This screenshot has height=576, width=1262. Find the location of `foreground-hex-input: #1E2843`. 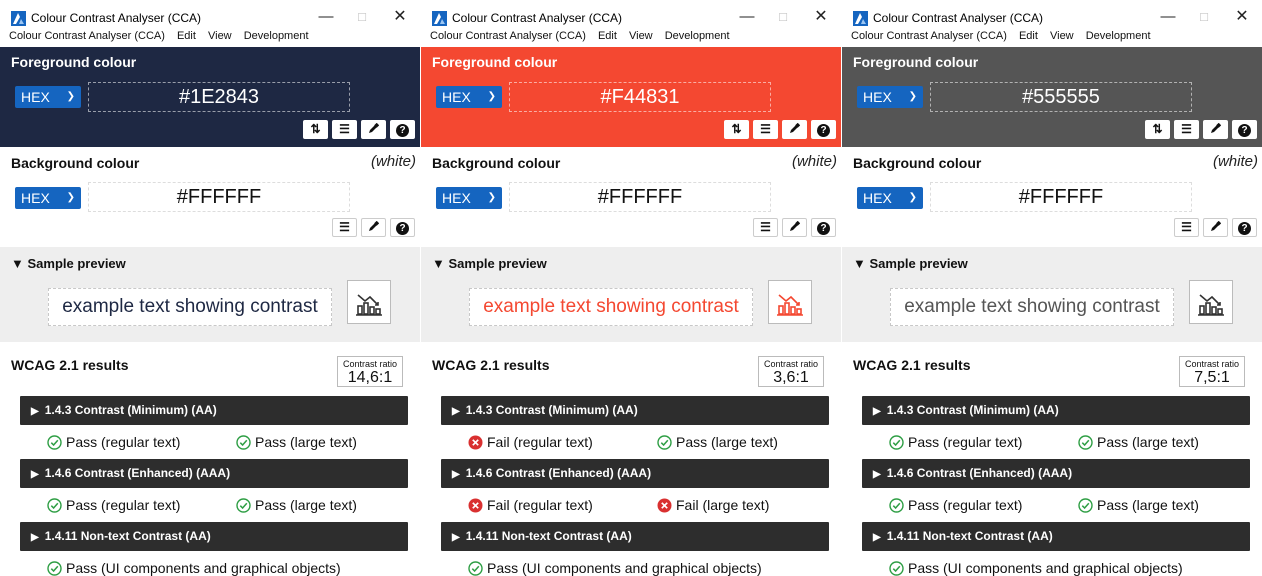

foreground-hex-input: #1E2843 is located at coordinates (219, 97).